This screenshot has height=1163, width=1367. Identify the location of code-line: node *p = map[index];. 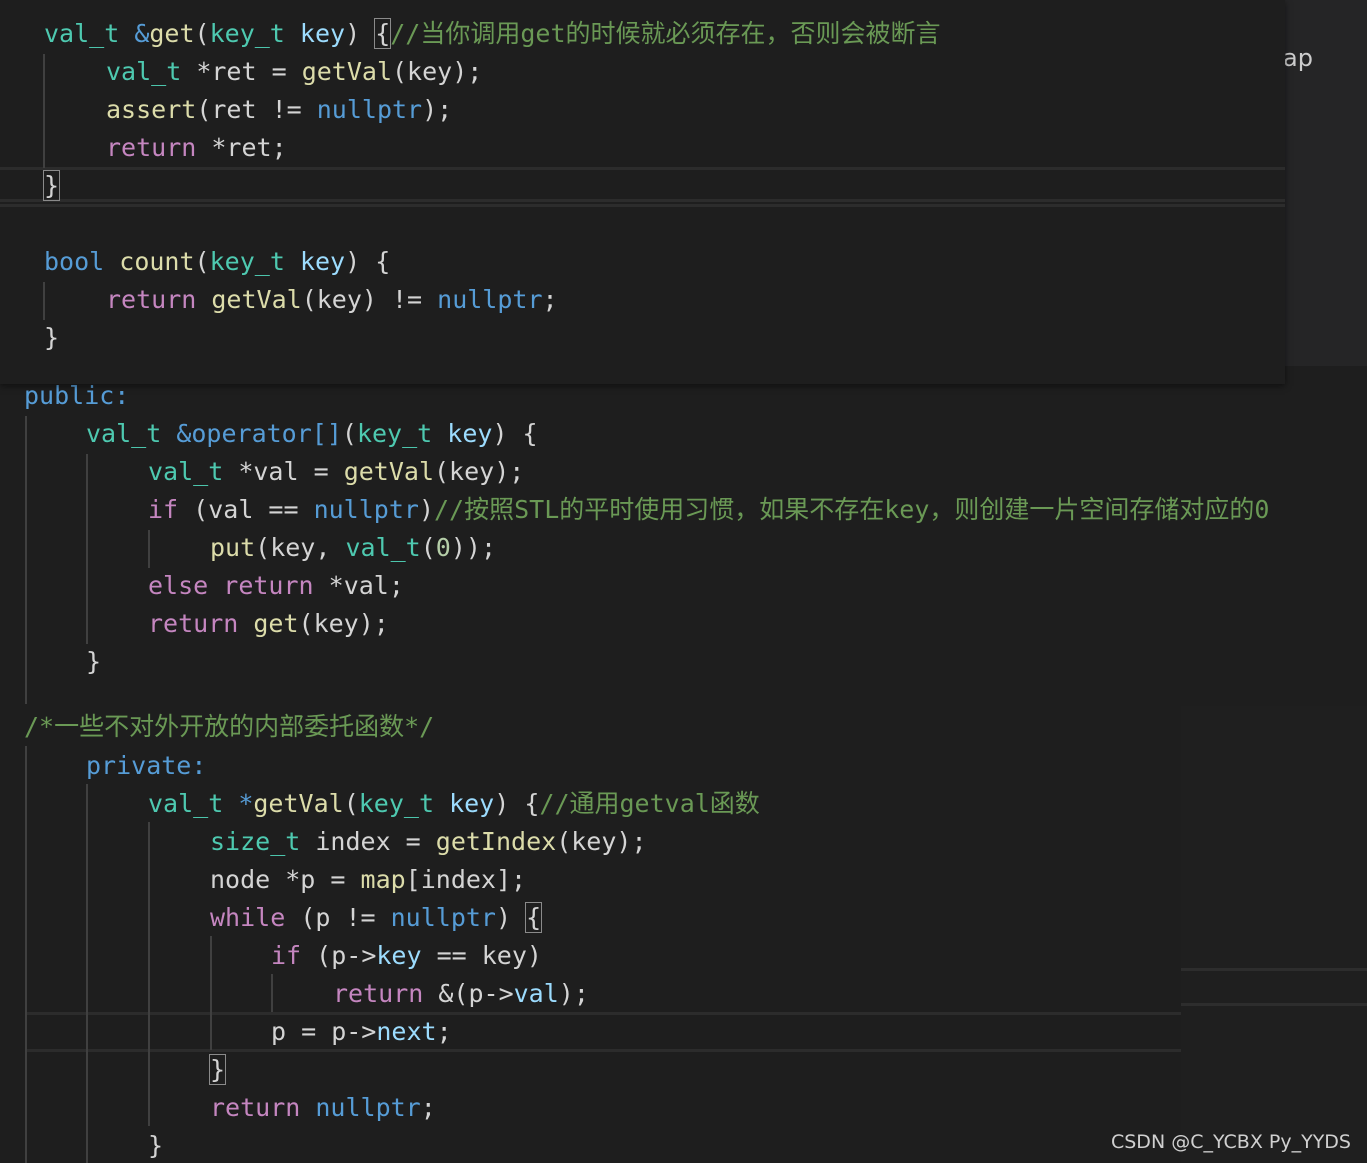
(368, 880).